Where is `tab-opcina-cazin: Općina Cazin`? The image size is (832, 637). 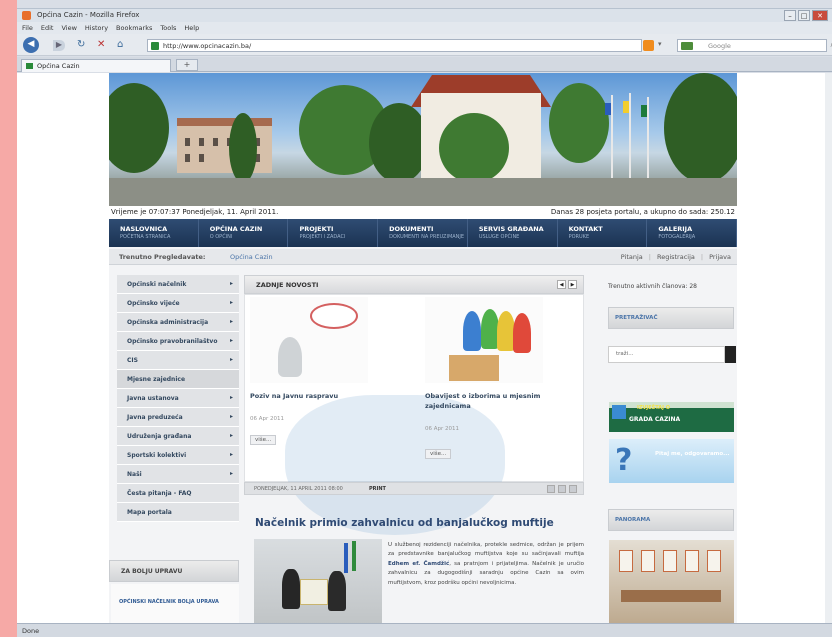 tab-opcina-cazin: Općina Cazin is located at coordinates (96, 65).